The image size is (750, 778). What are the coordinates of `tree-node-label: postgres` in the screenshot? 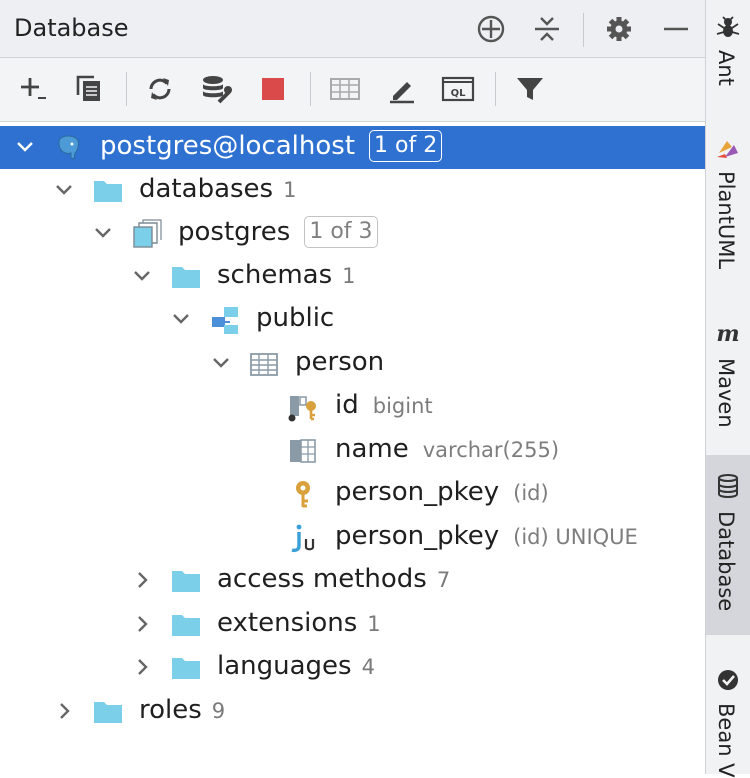 It's located at (234, 232).